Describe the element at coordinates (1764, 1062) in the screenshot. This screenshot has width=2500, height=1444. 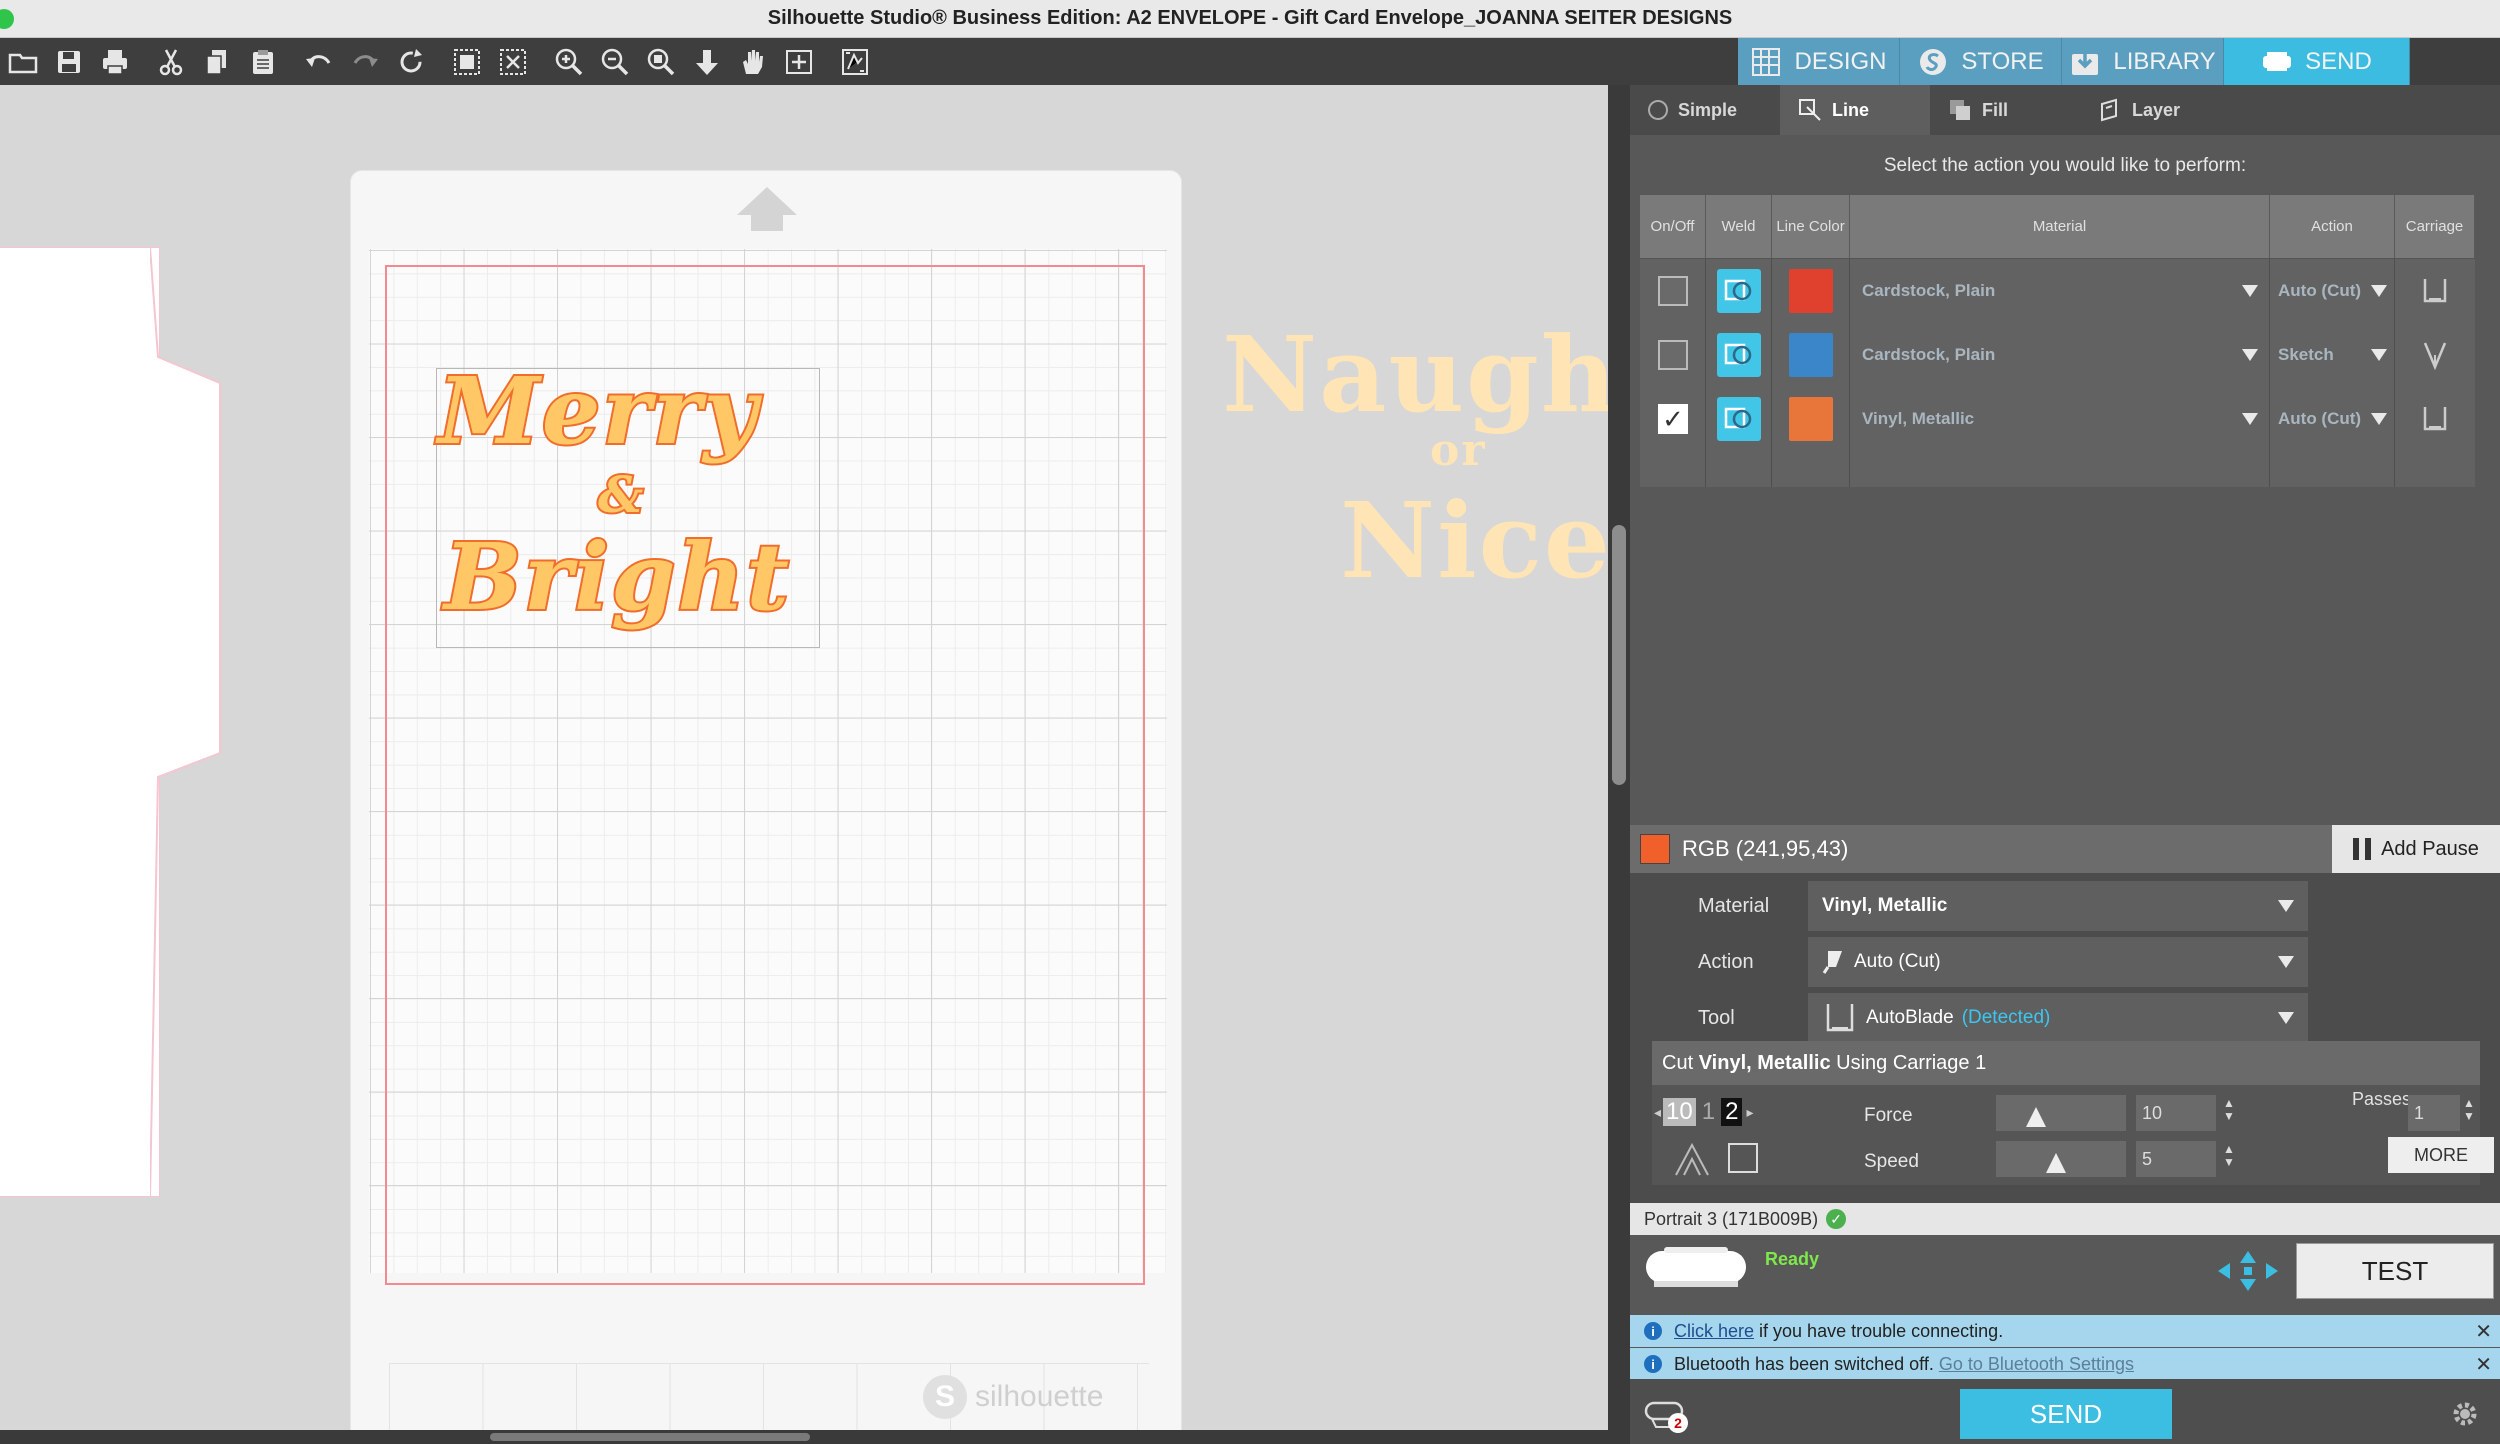
I see `cut-heading-material: Vinyl, Metallic` at that location.